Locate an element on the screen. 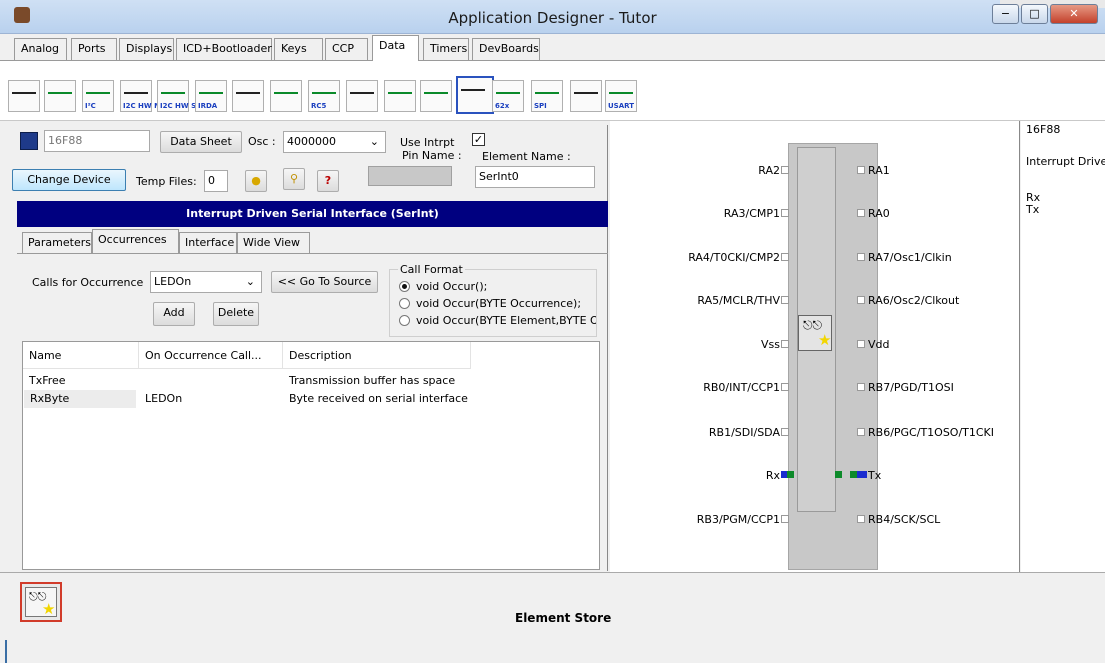 This screenshot has height=663, width=1105. datasheet-button: Data Sheet is located at coordinates (201, 142).